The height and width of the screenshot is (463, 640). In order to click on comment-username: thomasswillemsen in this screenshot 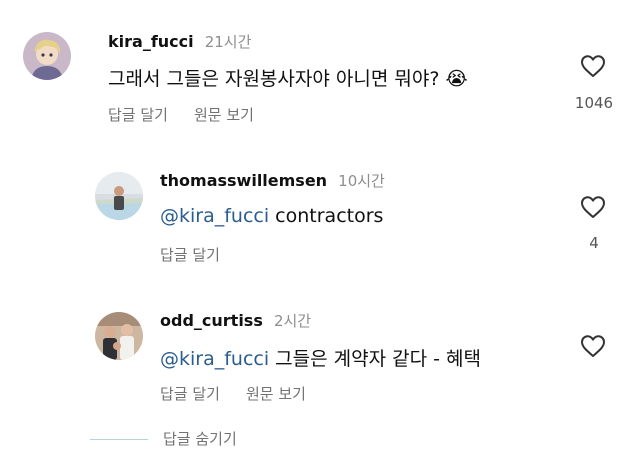, I will do `click(243, 180)`.